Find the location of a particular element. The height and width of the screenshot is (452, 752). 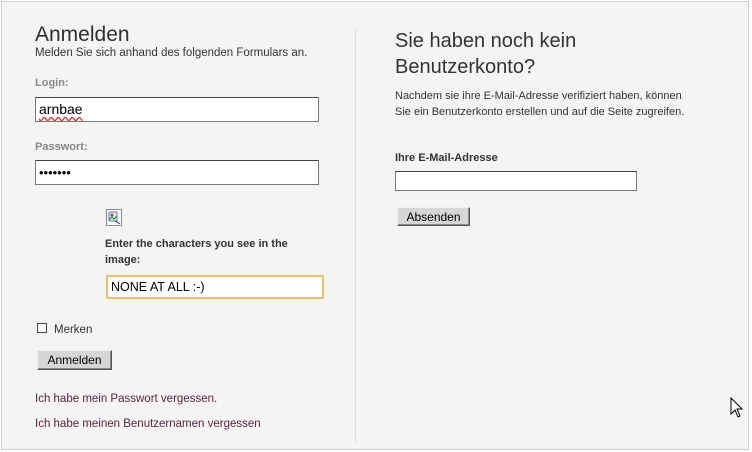

forgot-username-link: Ich habe meinen Benutzernamen vergessen is located at coordinates (148, 424).